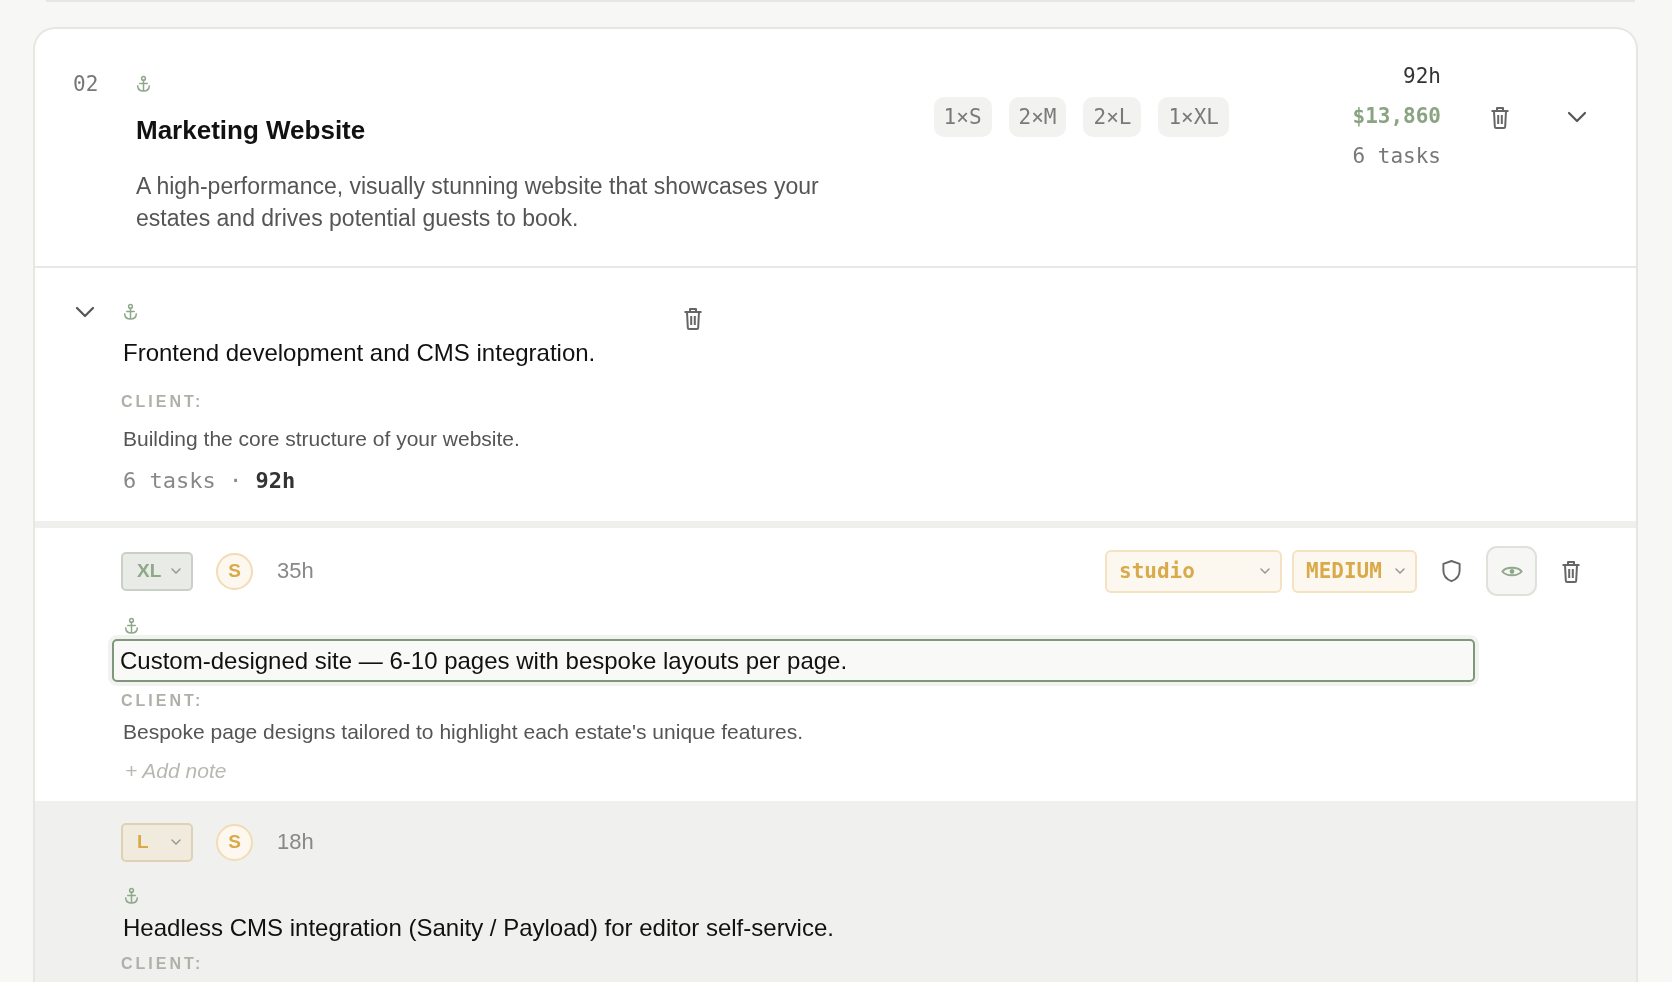 This screenshot has width=1672, height=982. Describe the element at coordinates (360, 353) in the screenshot. I see `deliverable-title: Frontend development and CMS integration.` at that location.